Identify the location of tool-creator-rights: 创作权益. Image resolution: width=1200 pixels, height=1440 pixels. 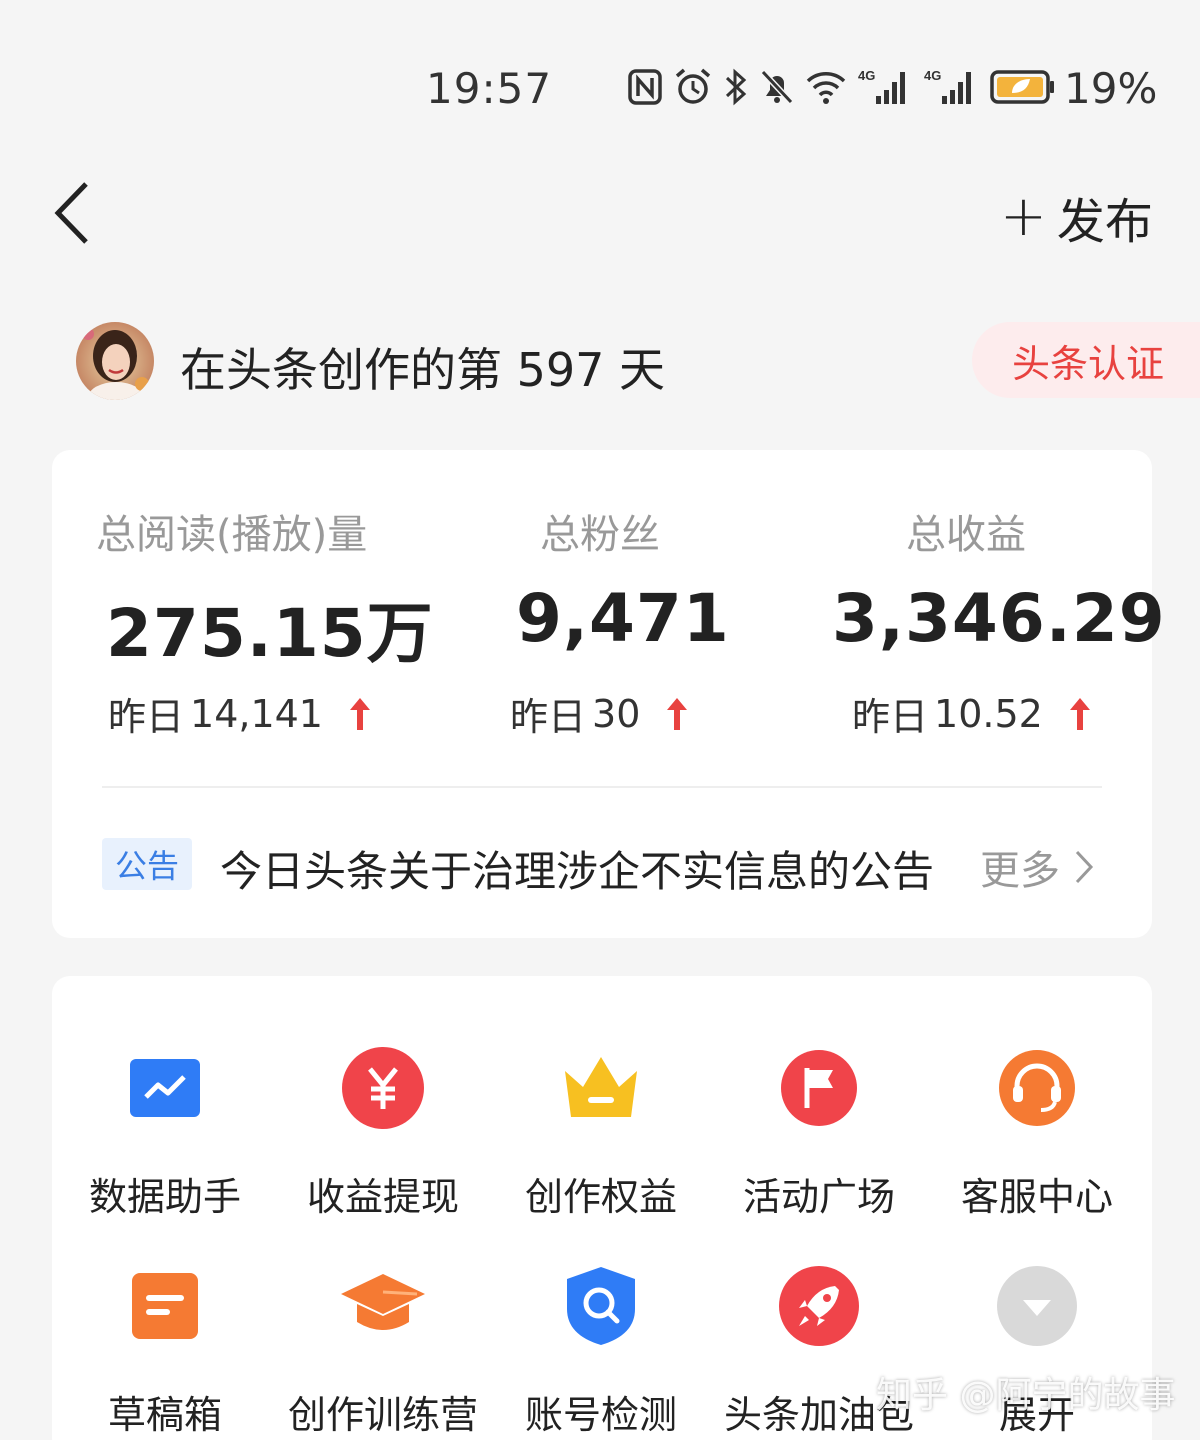
(601, 1131).